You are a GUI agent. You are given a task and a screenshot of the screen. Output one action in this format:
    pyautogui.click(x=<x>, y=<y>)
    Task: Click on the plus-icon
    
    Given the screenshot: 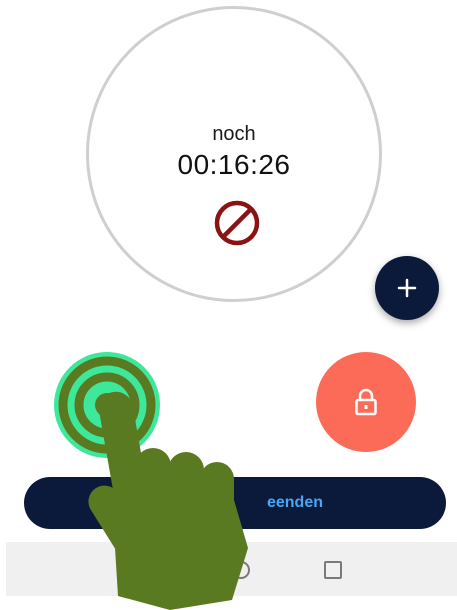 What is the action you would take?
    pyautogui.click(x=407, y=288)
    